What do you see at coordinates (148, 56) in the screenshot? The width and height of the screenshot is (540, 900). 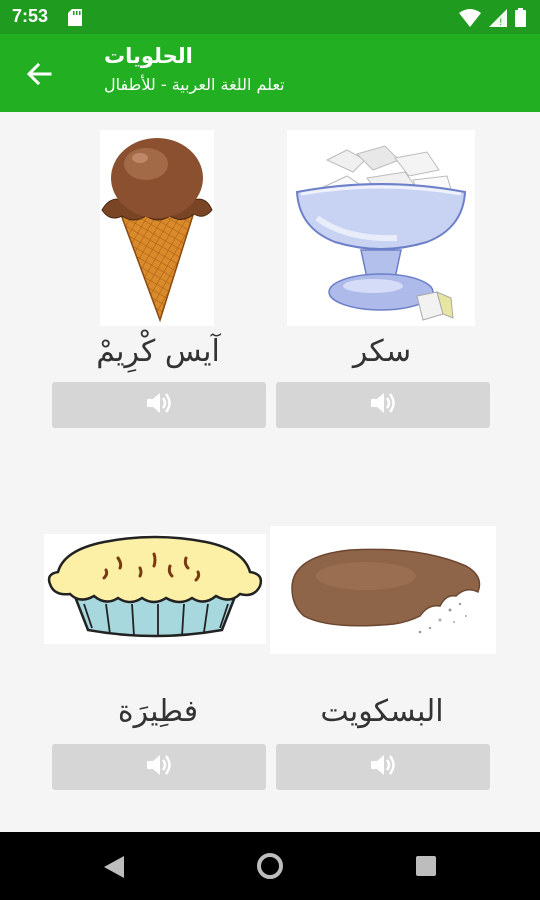 I see `page-title: الحلويات` at bounding box center [148, 56].